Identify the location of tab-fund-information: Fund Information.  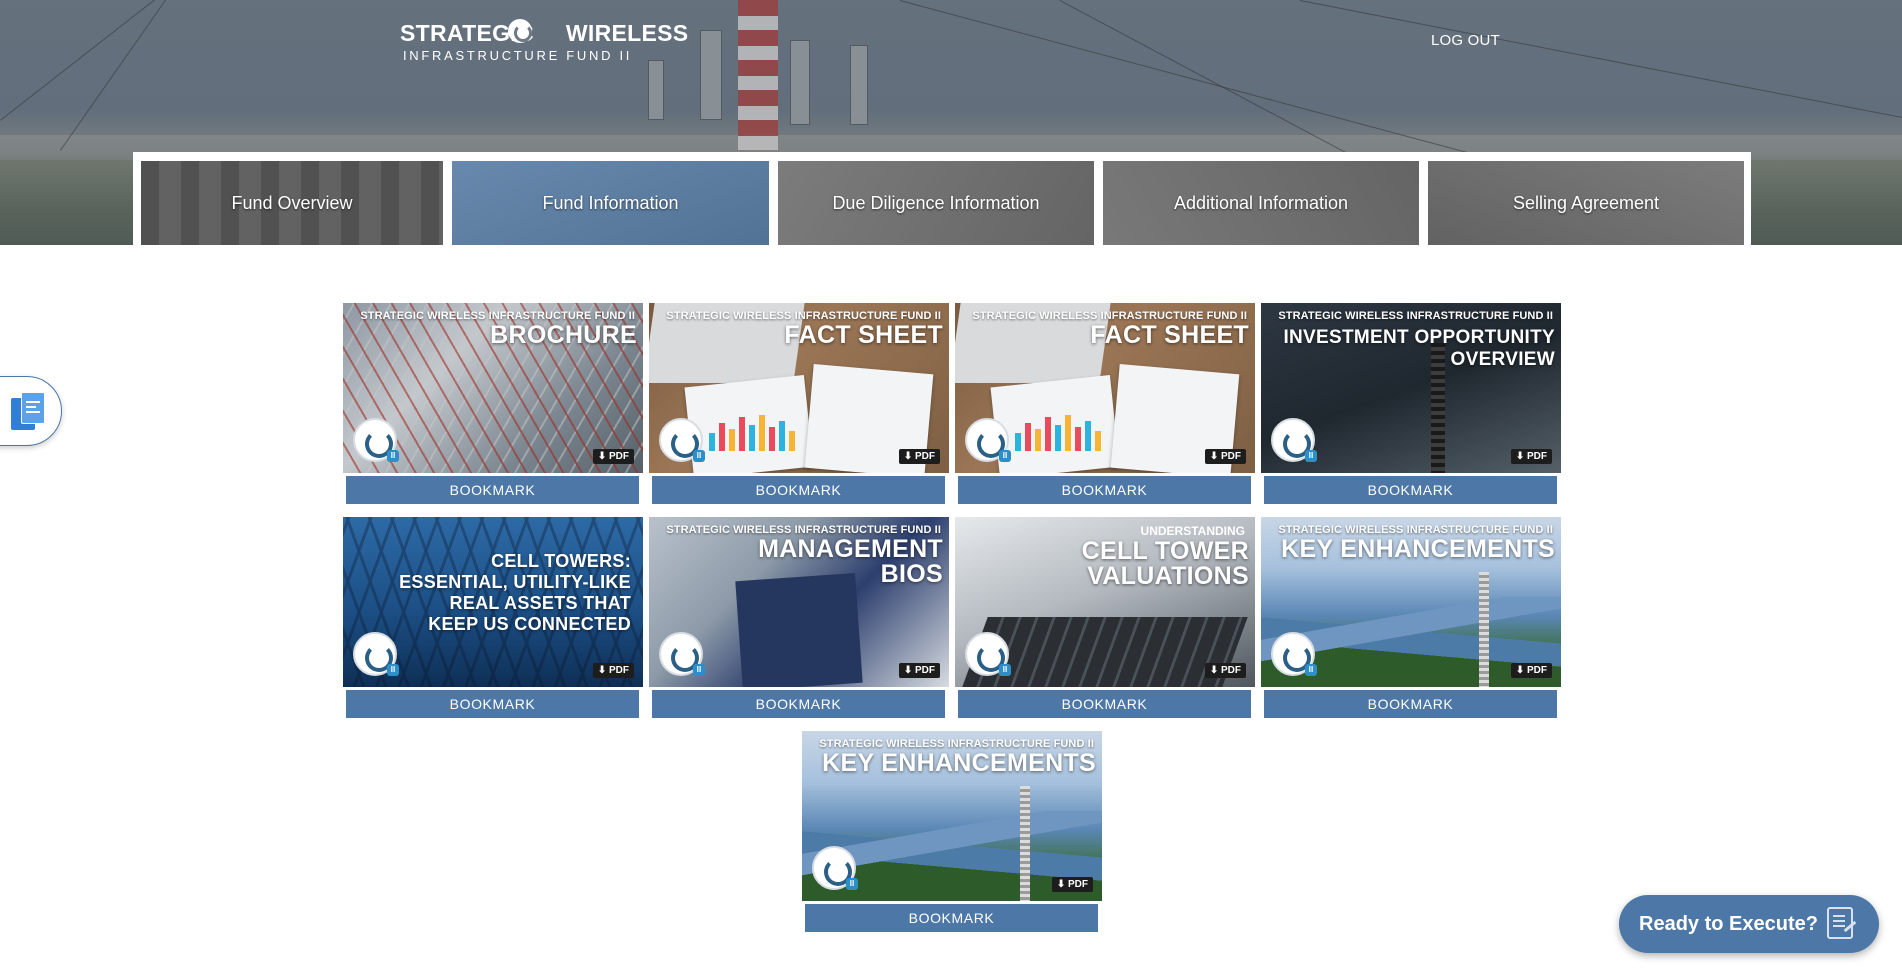
(610, 203).